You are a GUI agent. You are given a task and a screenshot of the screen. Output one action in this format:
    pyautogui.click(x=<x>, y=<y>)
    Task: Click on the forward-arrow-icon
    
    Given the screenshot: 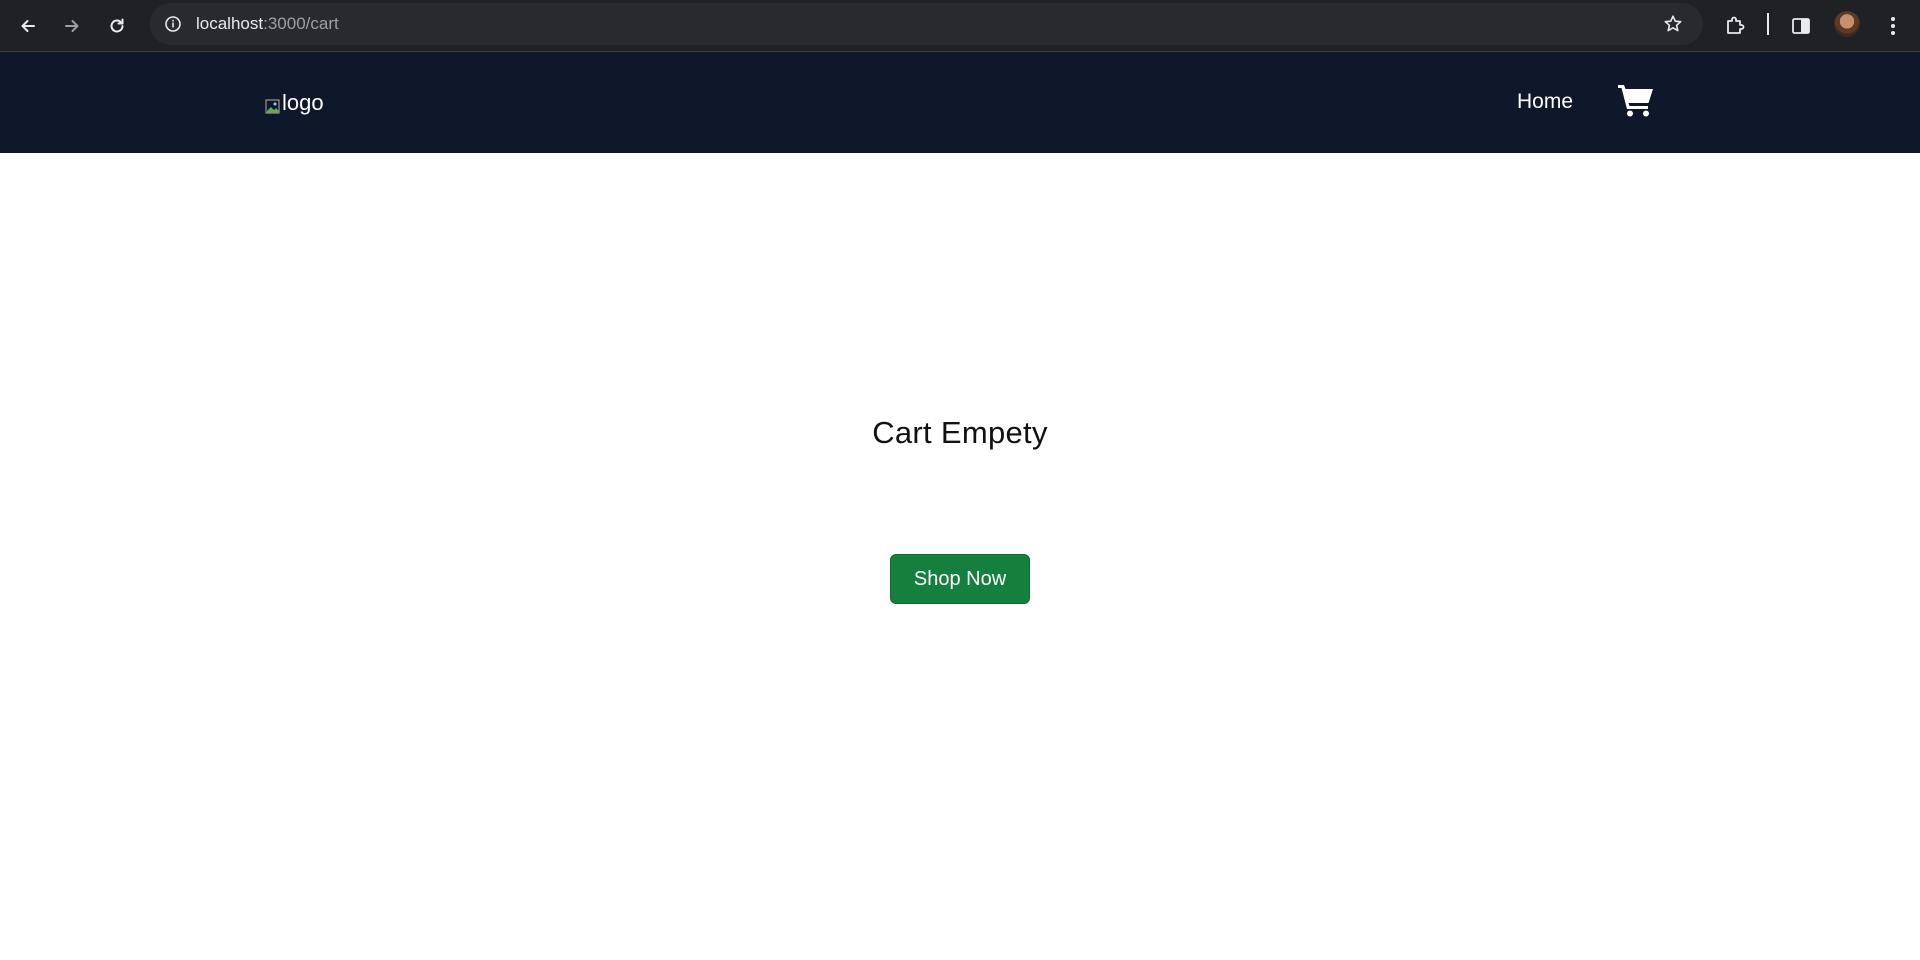 What is the action you would take?
    pyautogui.click(x=72, y=26)
    